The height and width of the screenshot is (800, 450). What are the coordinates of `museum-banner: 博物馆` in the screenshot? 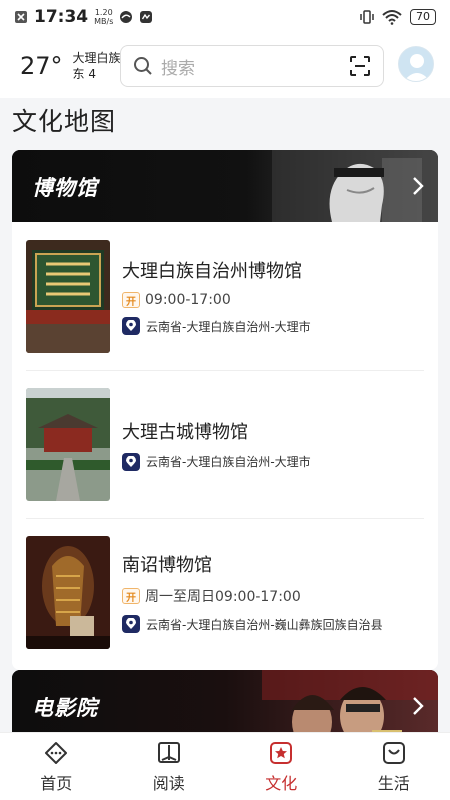 It's located at (225, 186).